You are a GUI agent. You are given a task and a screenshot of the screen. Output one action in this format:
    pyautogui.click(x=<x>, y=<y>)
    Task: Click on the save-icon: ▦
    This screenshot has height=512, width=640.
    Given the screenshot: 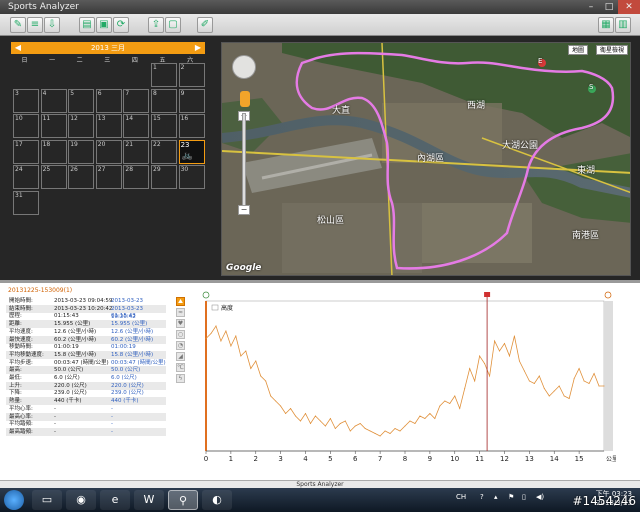 What is the action you would take?
    pyautogui.click(x=606, y=25)
    